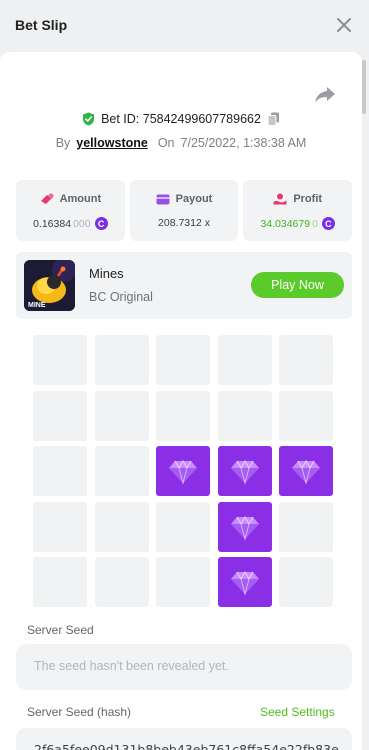  I want to click on payout-label: Payout, so click(194, 199).